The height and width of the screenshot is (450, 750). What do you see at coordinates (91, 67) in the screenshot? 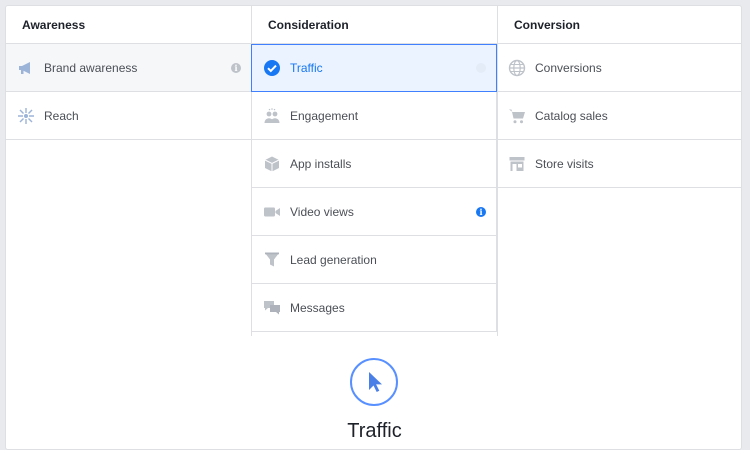
I see `objective-label: Brand awareness` at bounding box center [91, 67].